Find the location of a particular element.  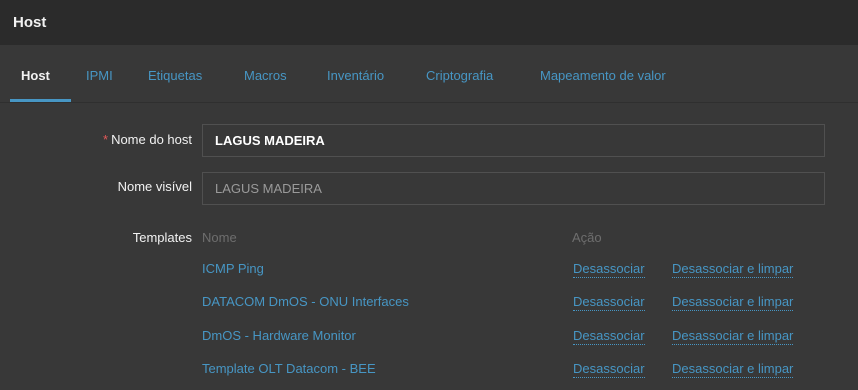

templates-label: Templates is located at coordinates (162, 237).